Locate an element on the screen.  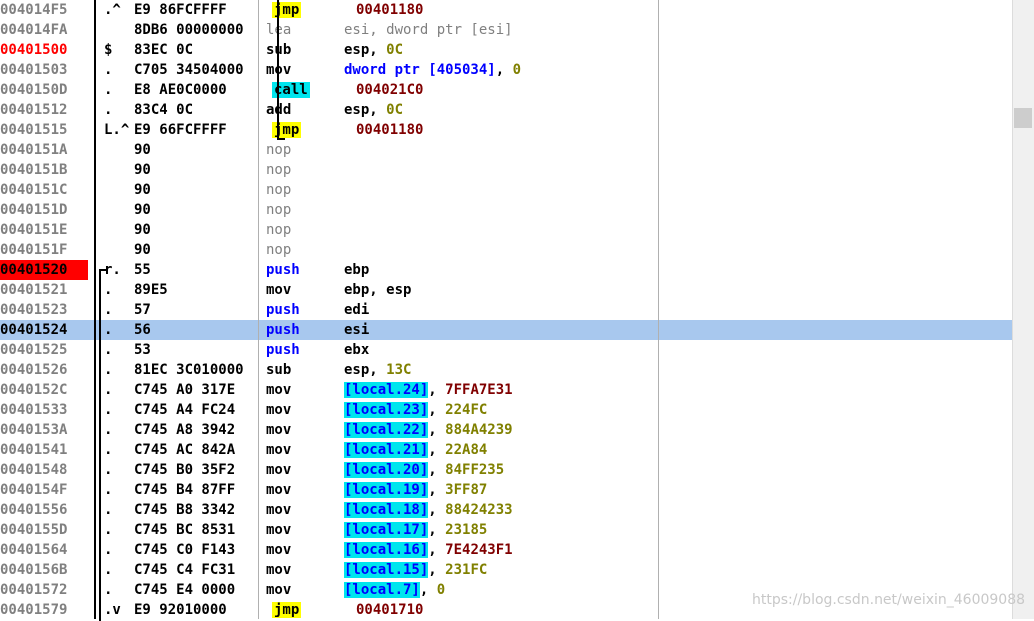
disasm-row: 00401521. 89E5 mov ebp, esp is located at coordinates (506, 290).